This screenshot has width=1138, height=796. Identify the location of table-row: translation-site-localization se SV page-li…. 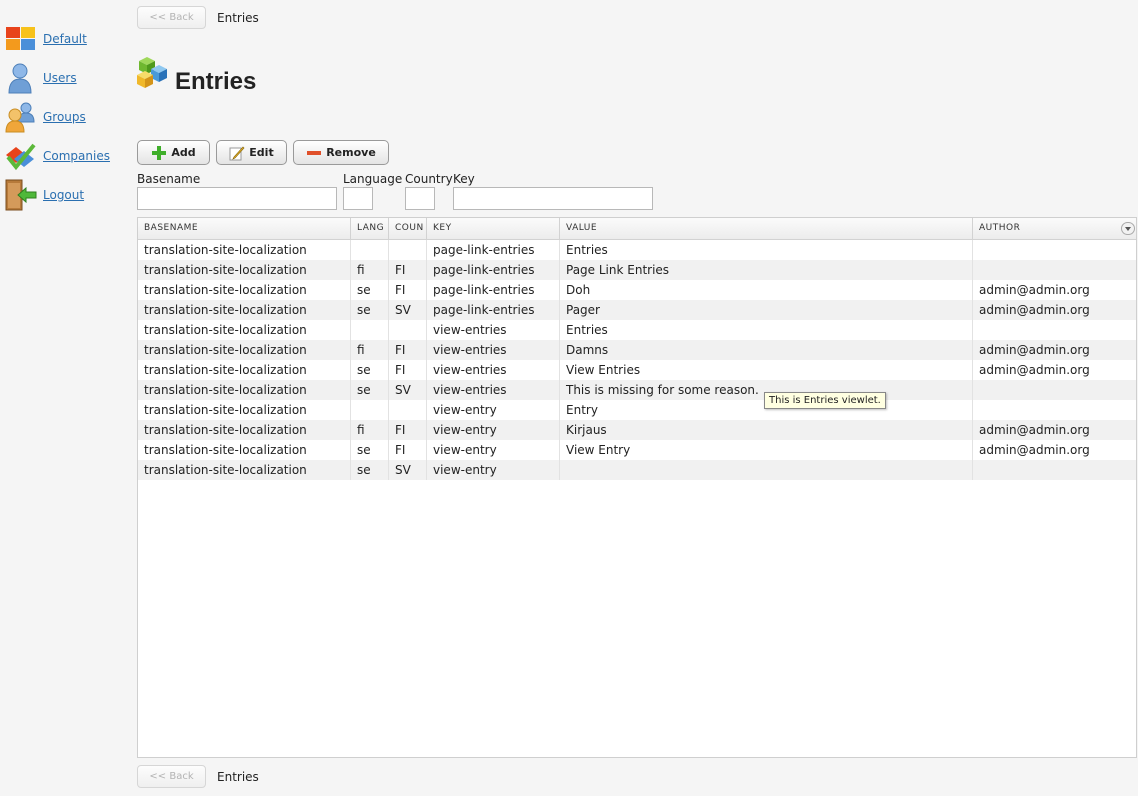
(637, 310).